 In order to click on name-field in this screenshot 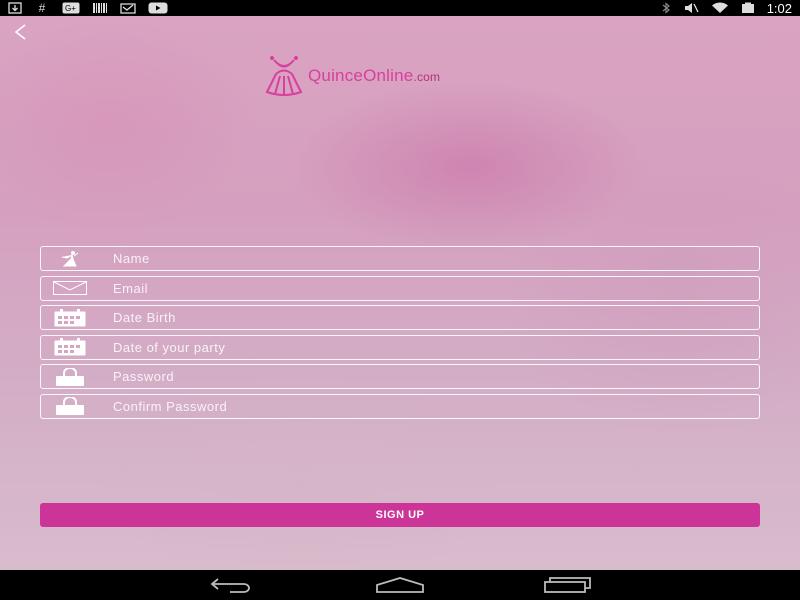, I will do `click(400, 258)`.